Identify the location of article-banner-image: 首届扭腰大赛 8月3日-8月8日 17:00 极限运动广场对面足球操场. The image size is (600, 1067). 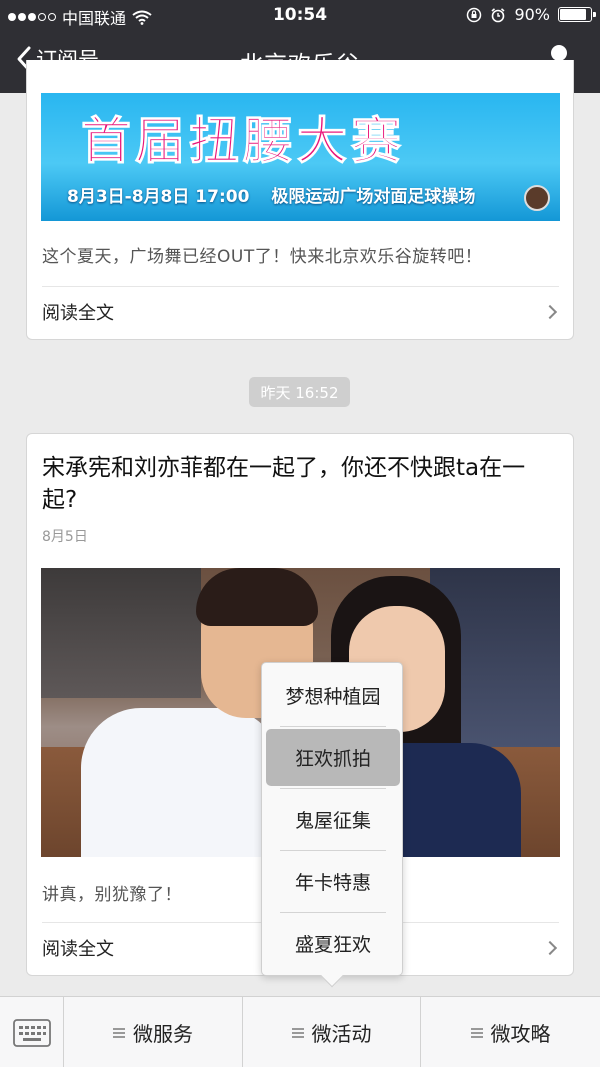
(300, 157).